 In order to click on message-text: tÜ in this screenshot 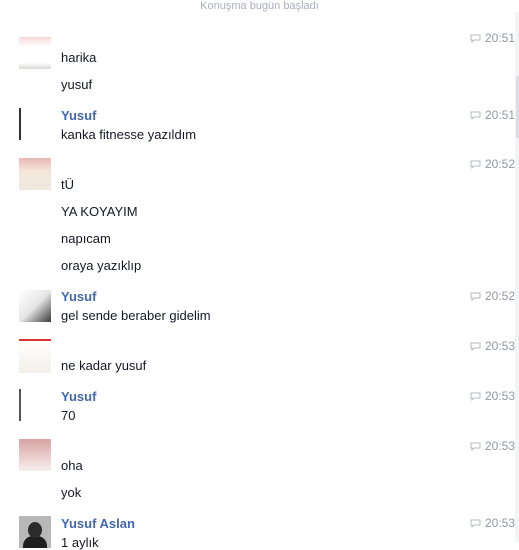, I will do `click(67, 184)`.